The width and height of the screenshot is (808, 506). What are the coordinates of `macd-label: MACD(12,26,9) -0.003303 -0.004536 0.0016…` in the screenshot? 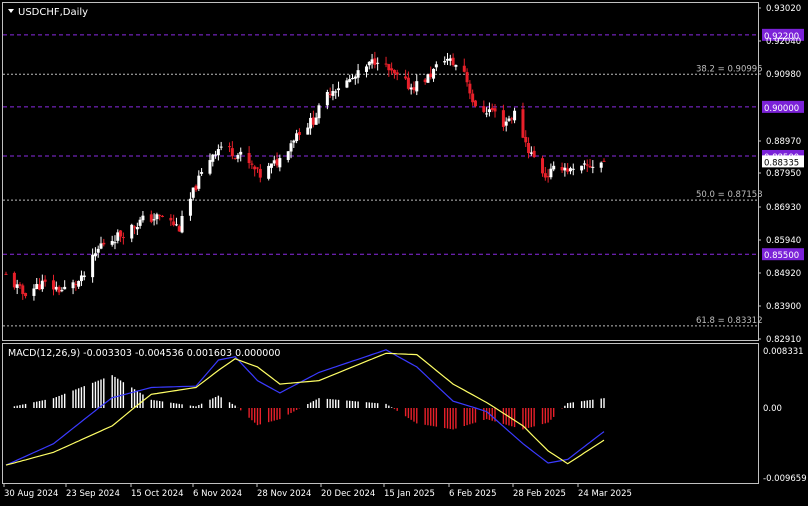 It's located at (144, 353).